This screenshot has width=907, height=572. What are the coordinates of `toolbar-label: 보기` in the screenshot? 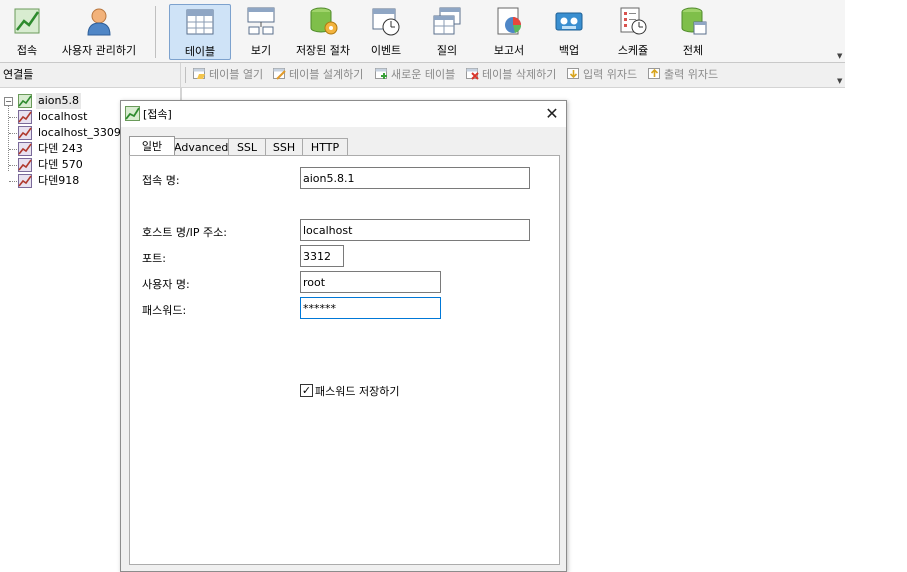 It's located at (261, 50).